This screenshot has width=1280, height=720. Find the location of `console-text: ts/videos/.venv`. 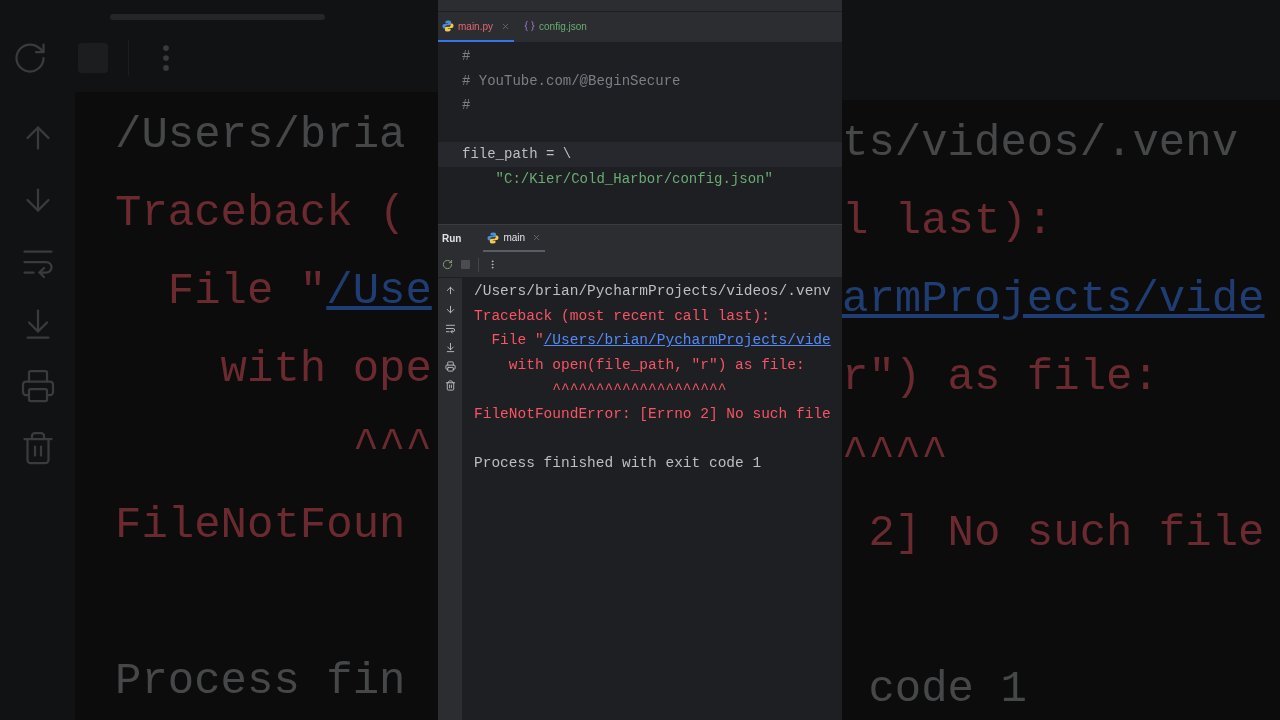

console-text: ts/videos/.venv is located at coordinates (1040, 143).